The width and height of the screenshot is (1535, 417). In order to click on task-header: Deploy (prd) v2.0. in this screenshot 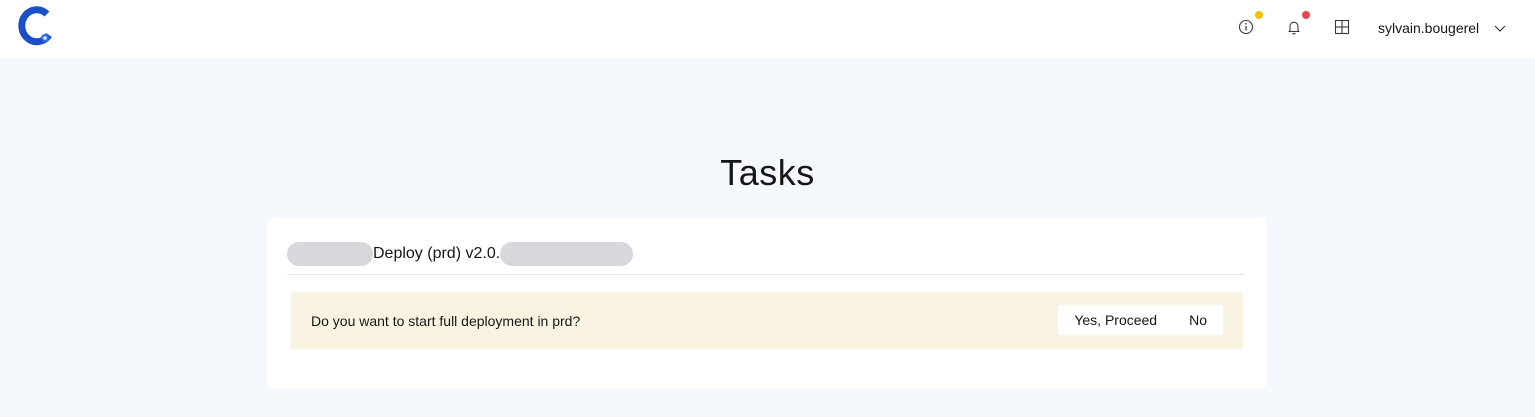, I will do `click(765, 258)`.